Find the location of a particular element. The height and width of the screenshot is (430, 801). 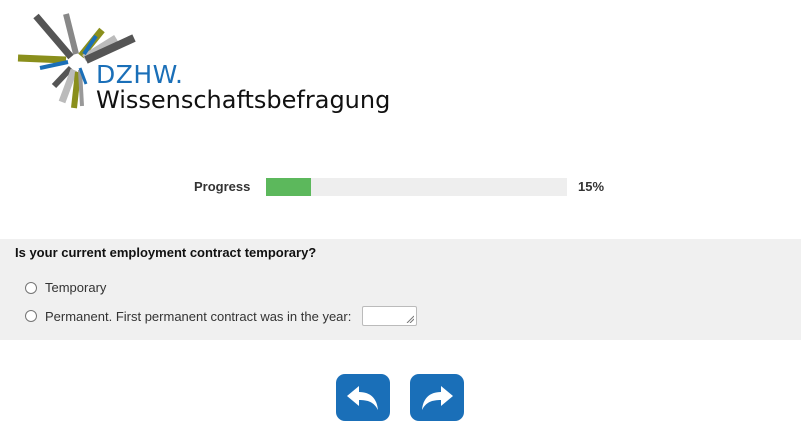

back-button is located at coordinates (363, 397).